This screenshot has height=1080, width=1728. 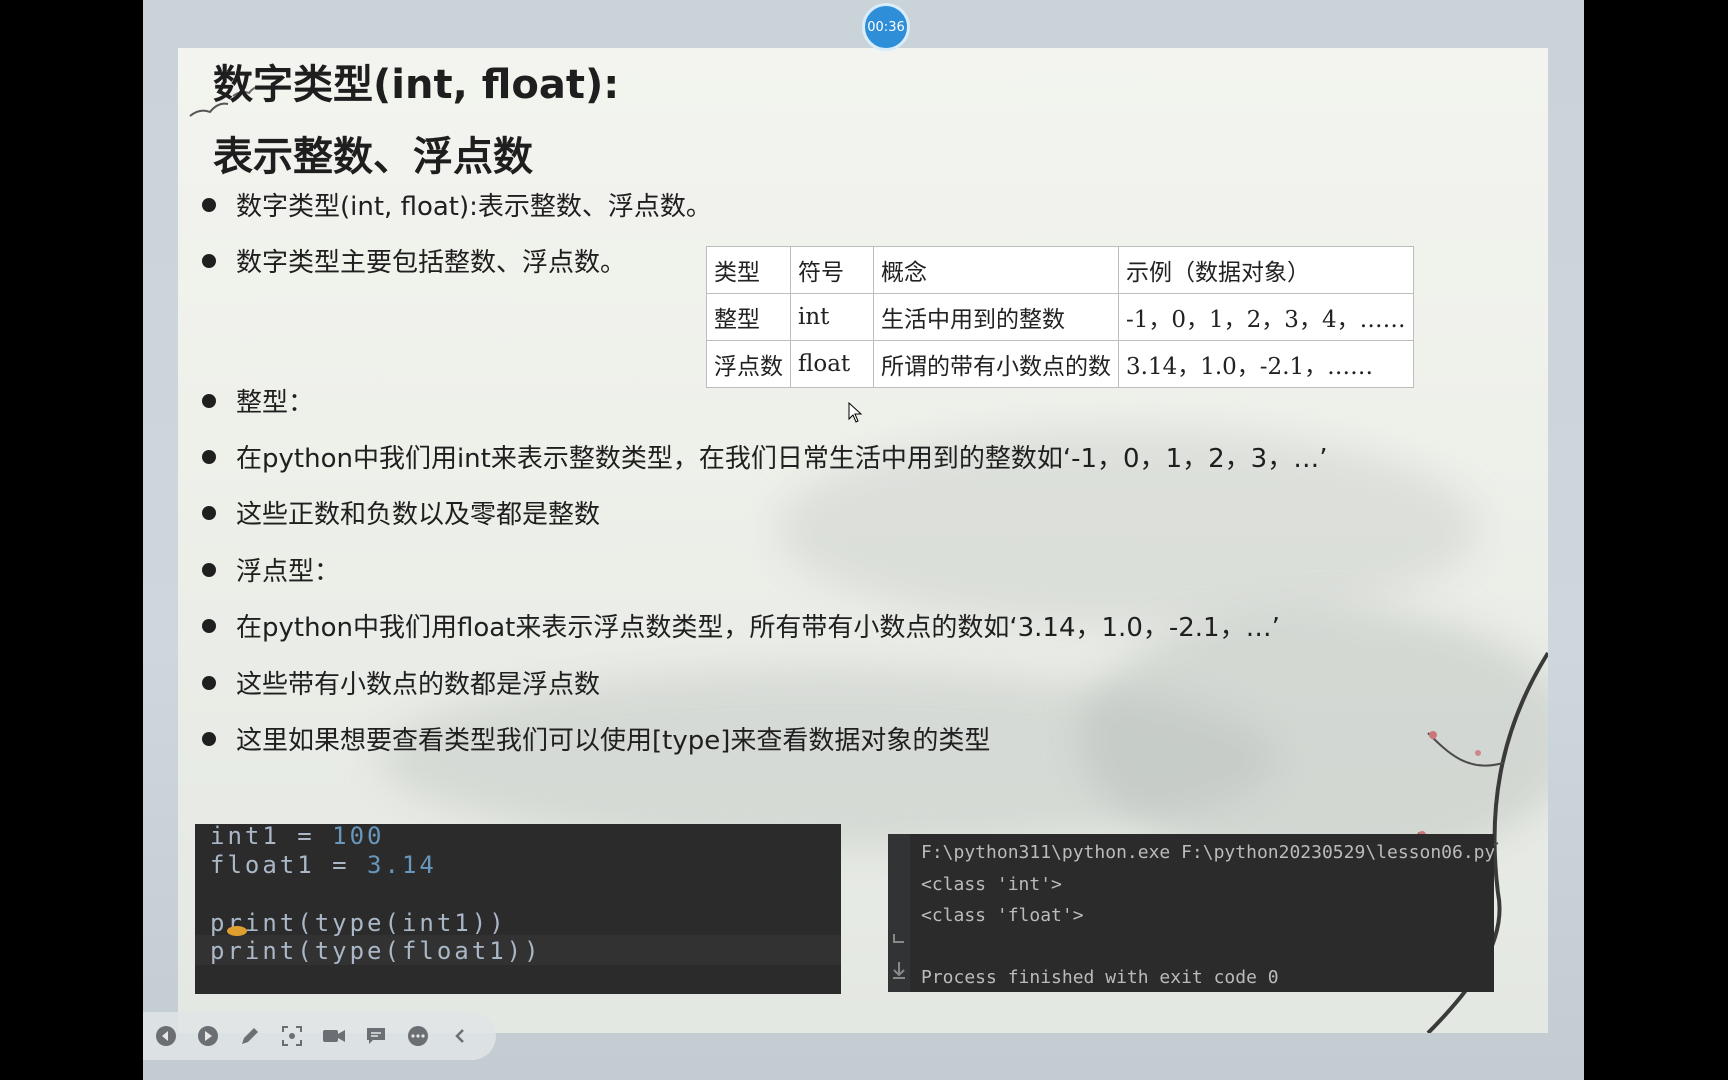 What do you see at coordinates (292, 1036) in the screenshot?
I see `screenshot-icon` at bounding box center [292, 1036].